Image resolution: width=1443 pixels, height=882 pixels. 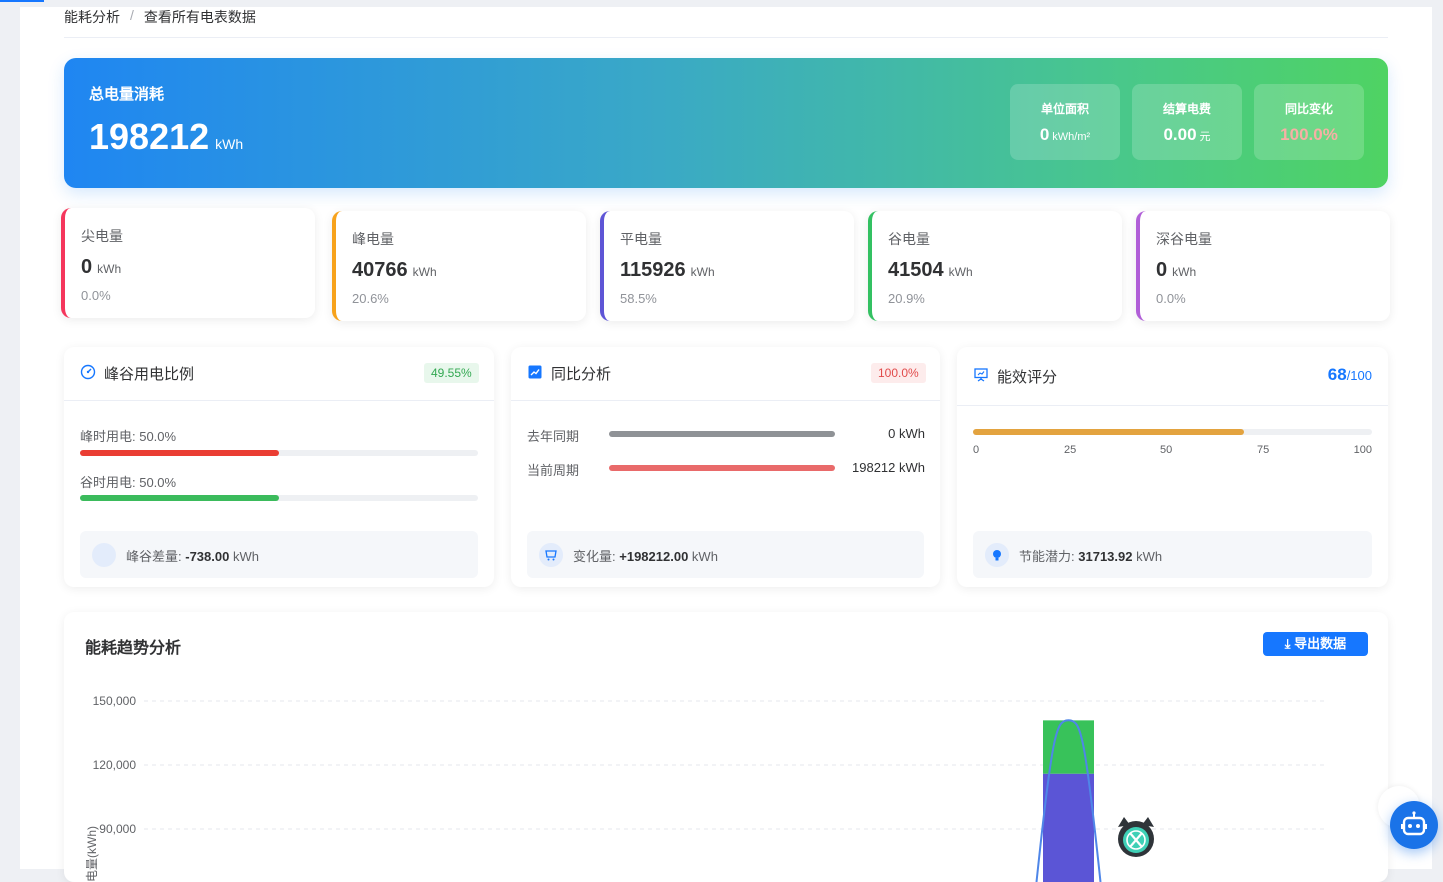 I want to click on period-card-flat: 平电量 115926 kWh 58.5%, so click(x=727, y=266).